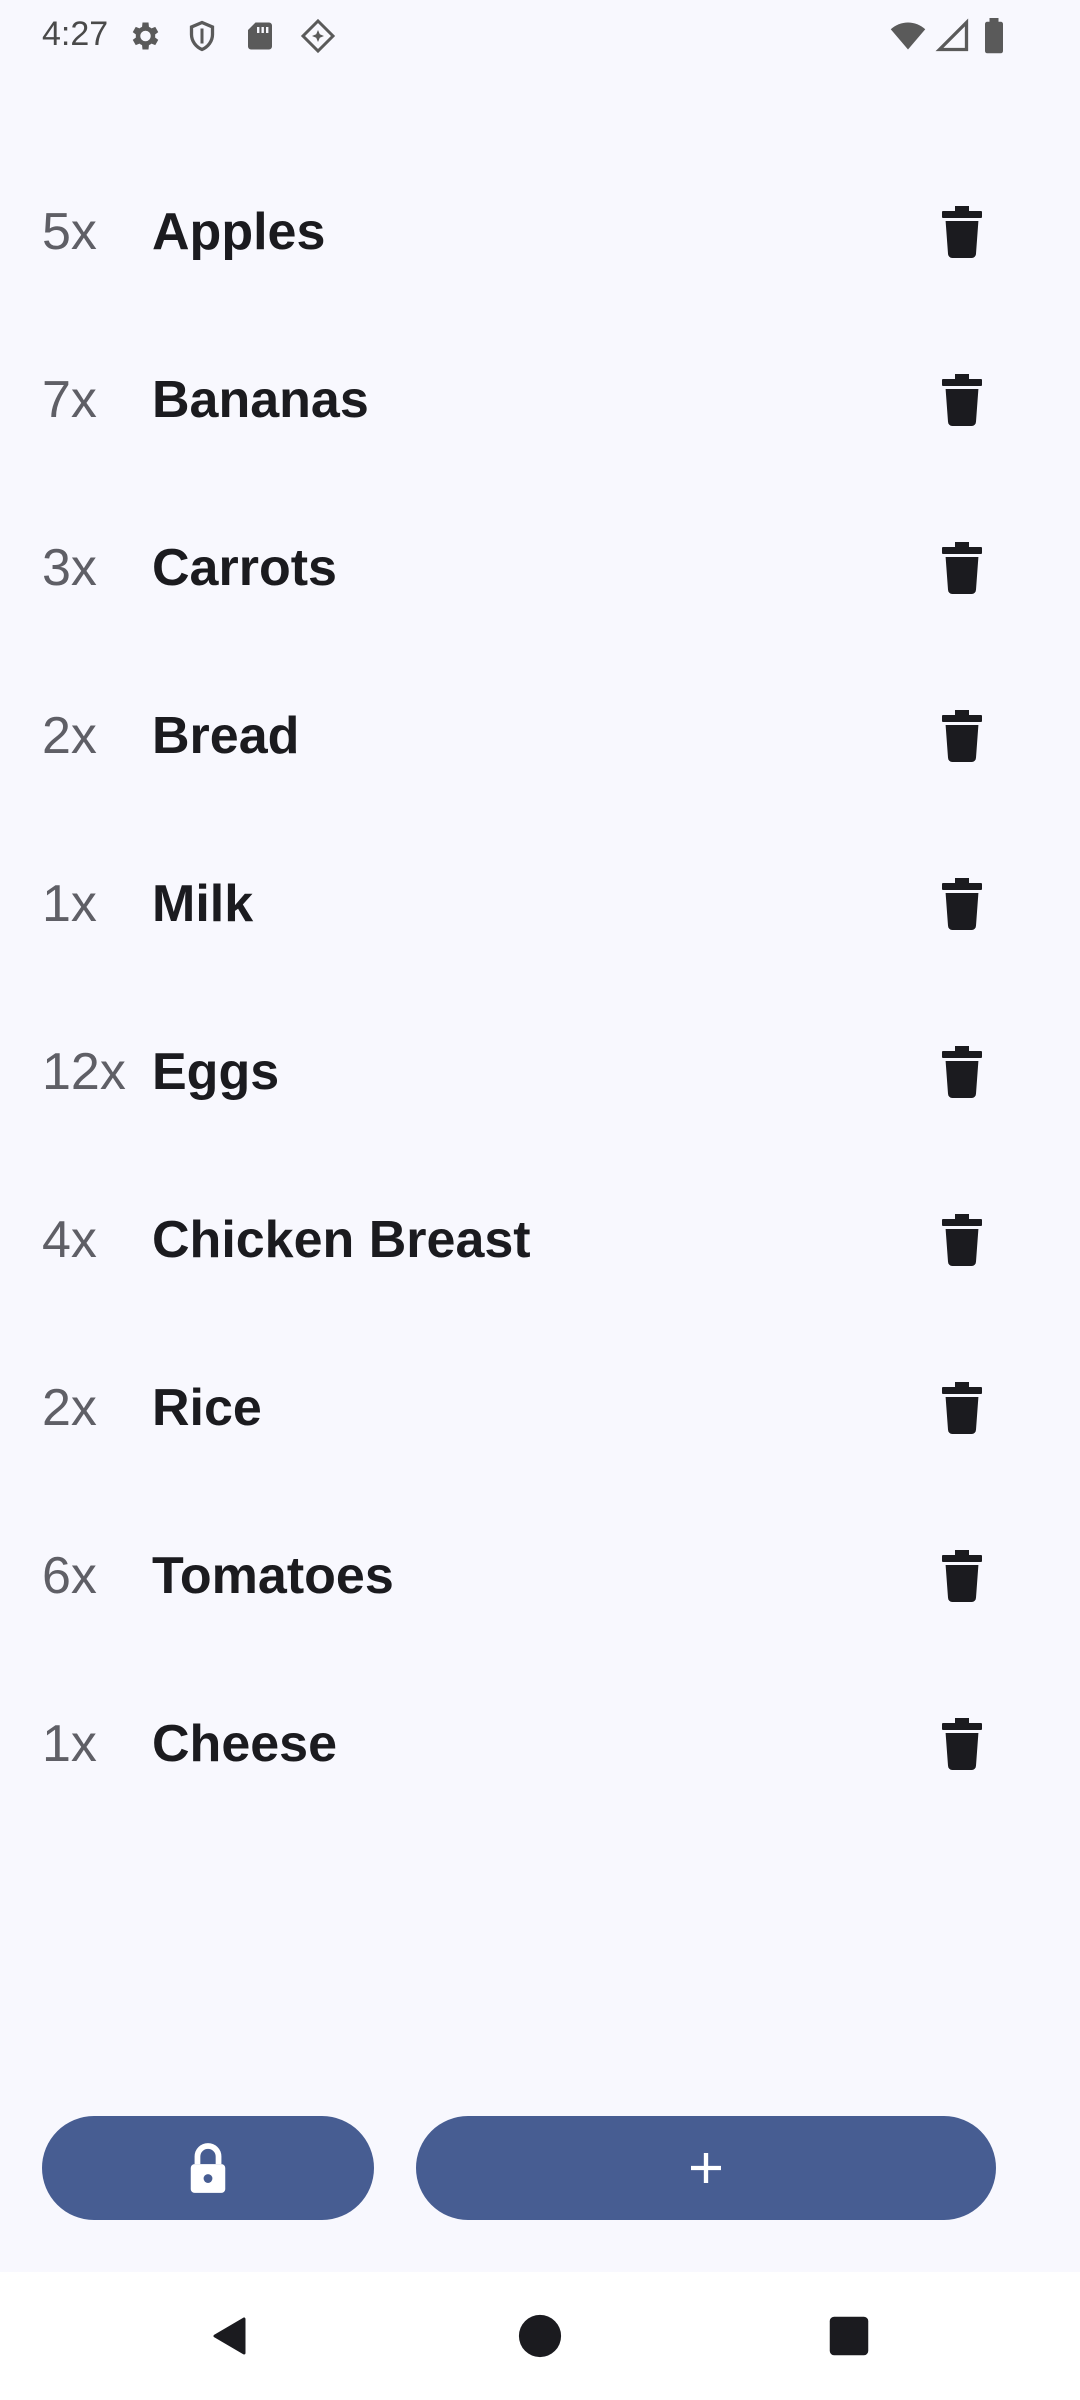 This screenshot has height=2400, width=1080. I want to click on battery-icon, so click(994, 36).